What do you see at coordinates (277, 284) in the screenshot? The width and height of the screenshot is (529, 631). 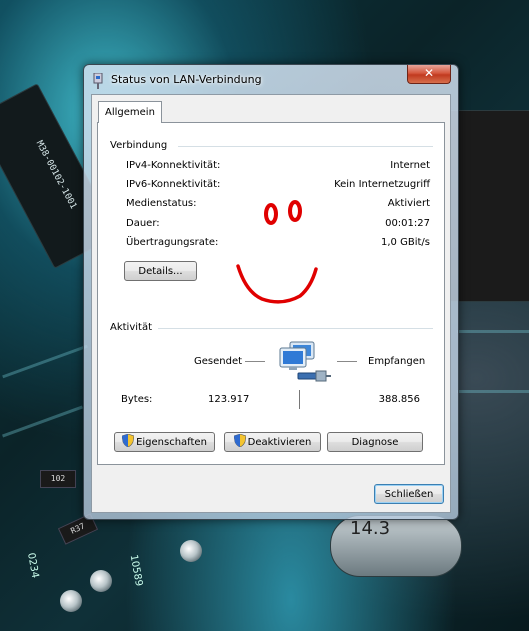 I see `smiley-mouth` at bounding box center [277, 284].